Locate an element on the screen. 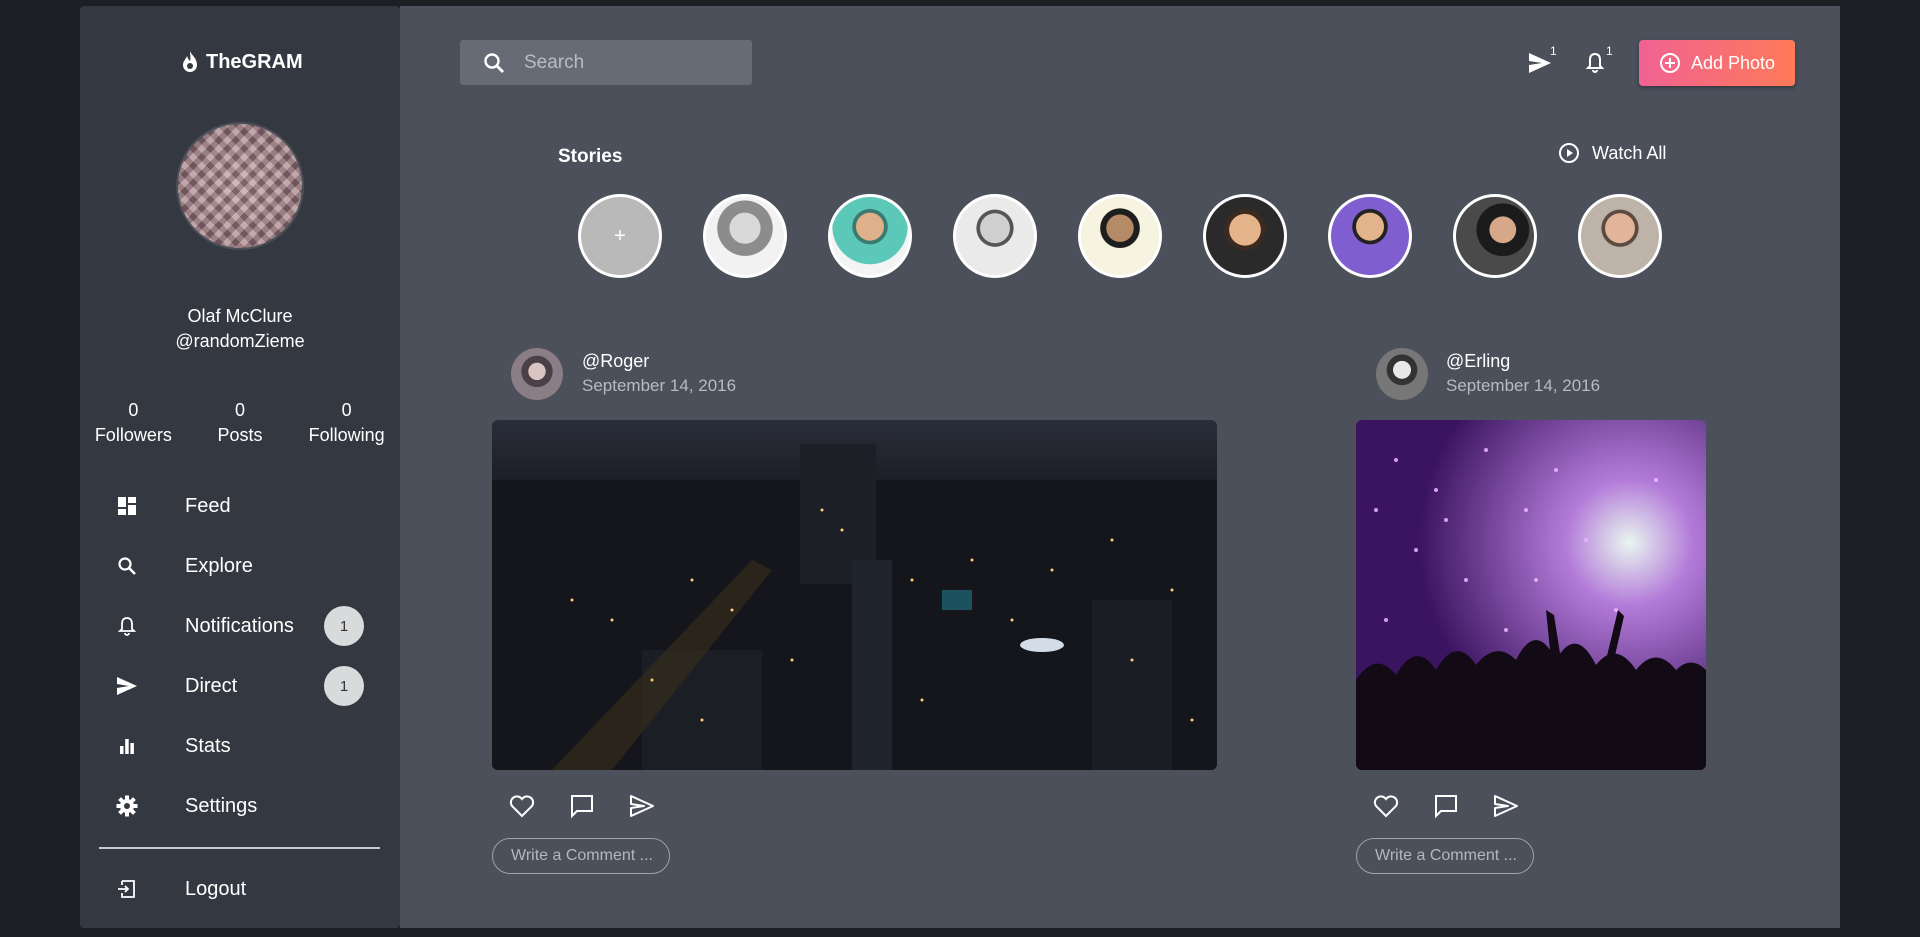 This screenshot has width=1920, height=937. watch-all-button: Watch All is located at coordinates (1612, 153).